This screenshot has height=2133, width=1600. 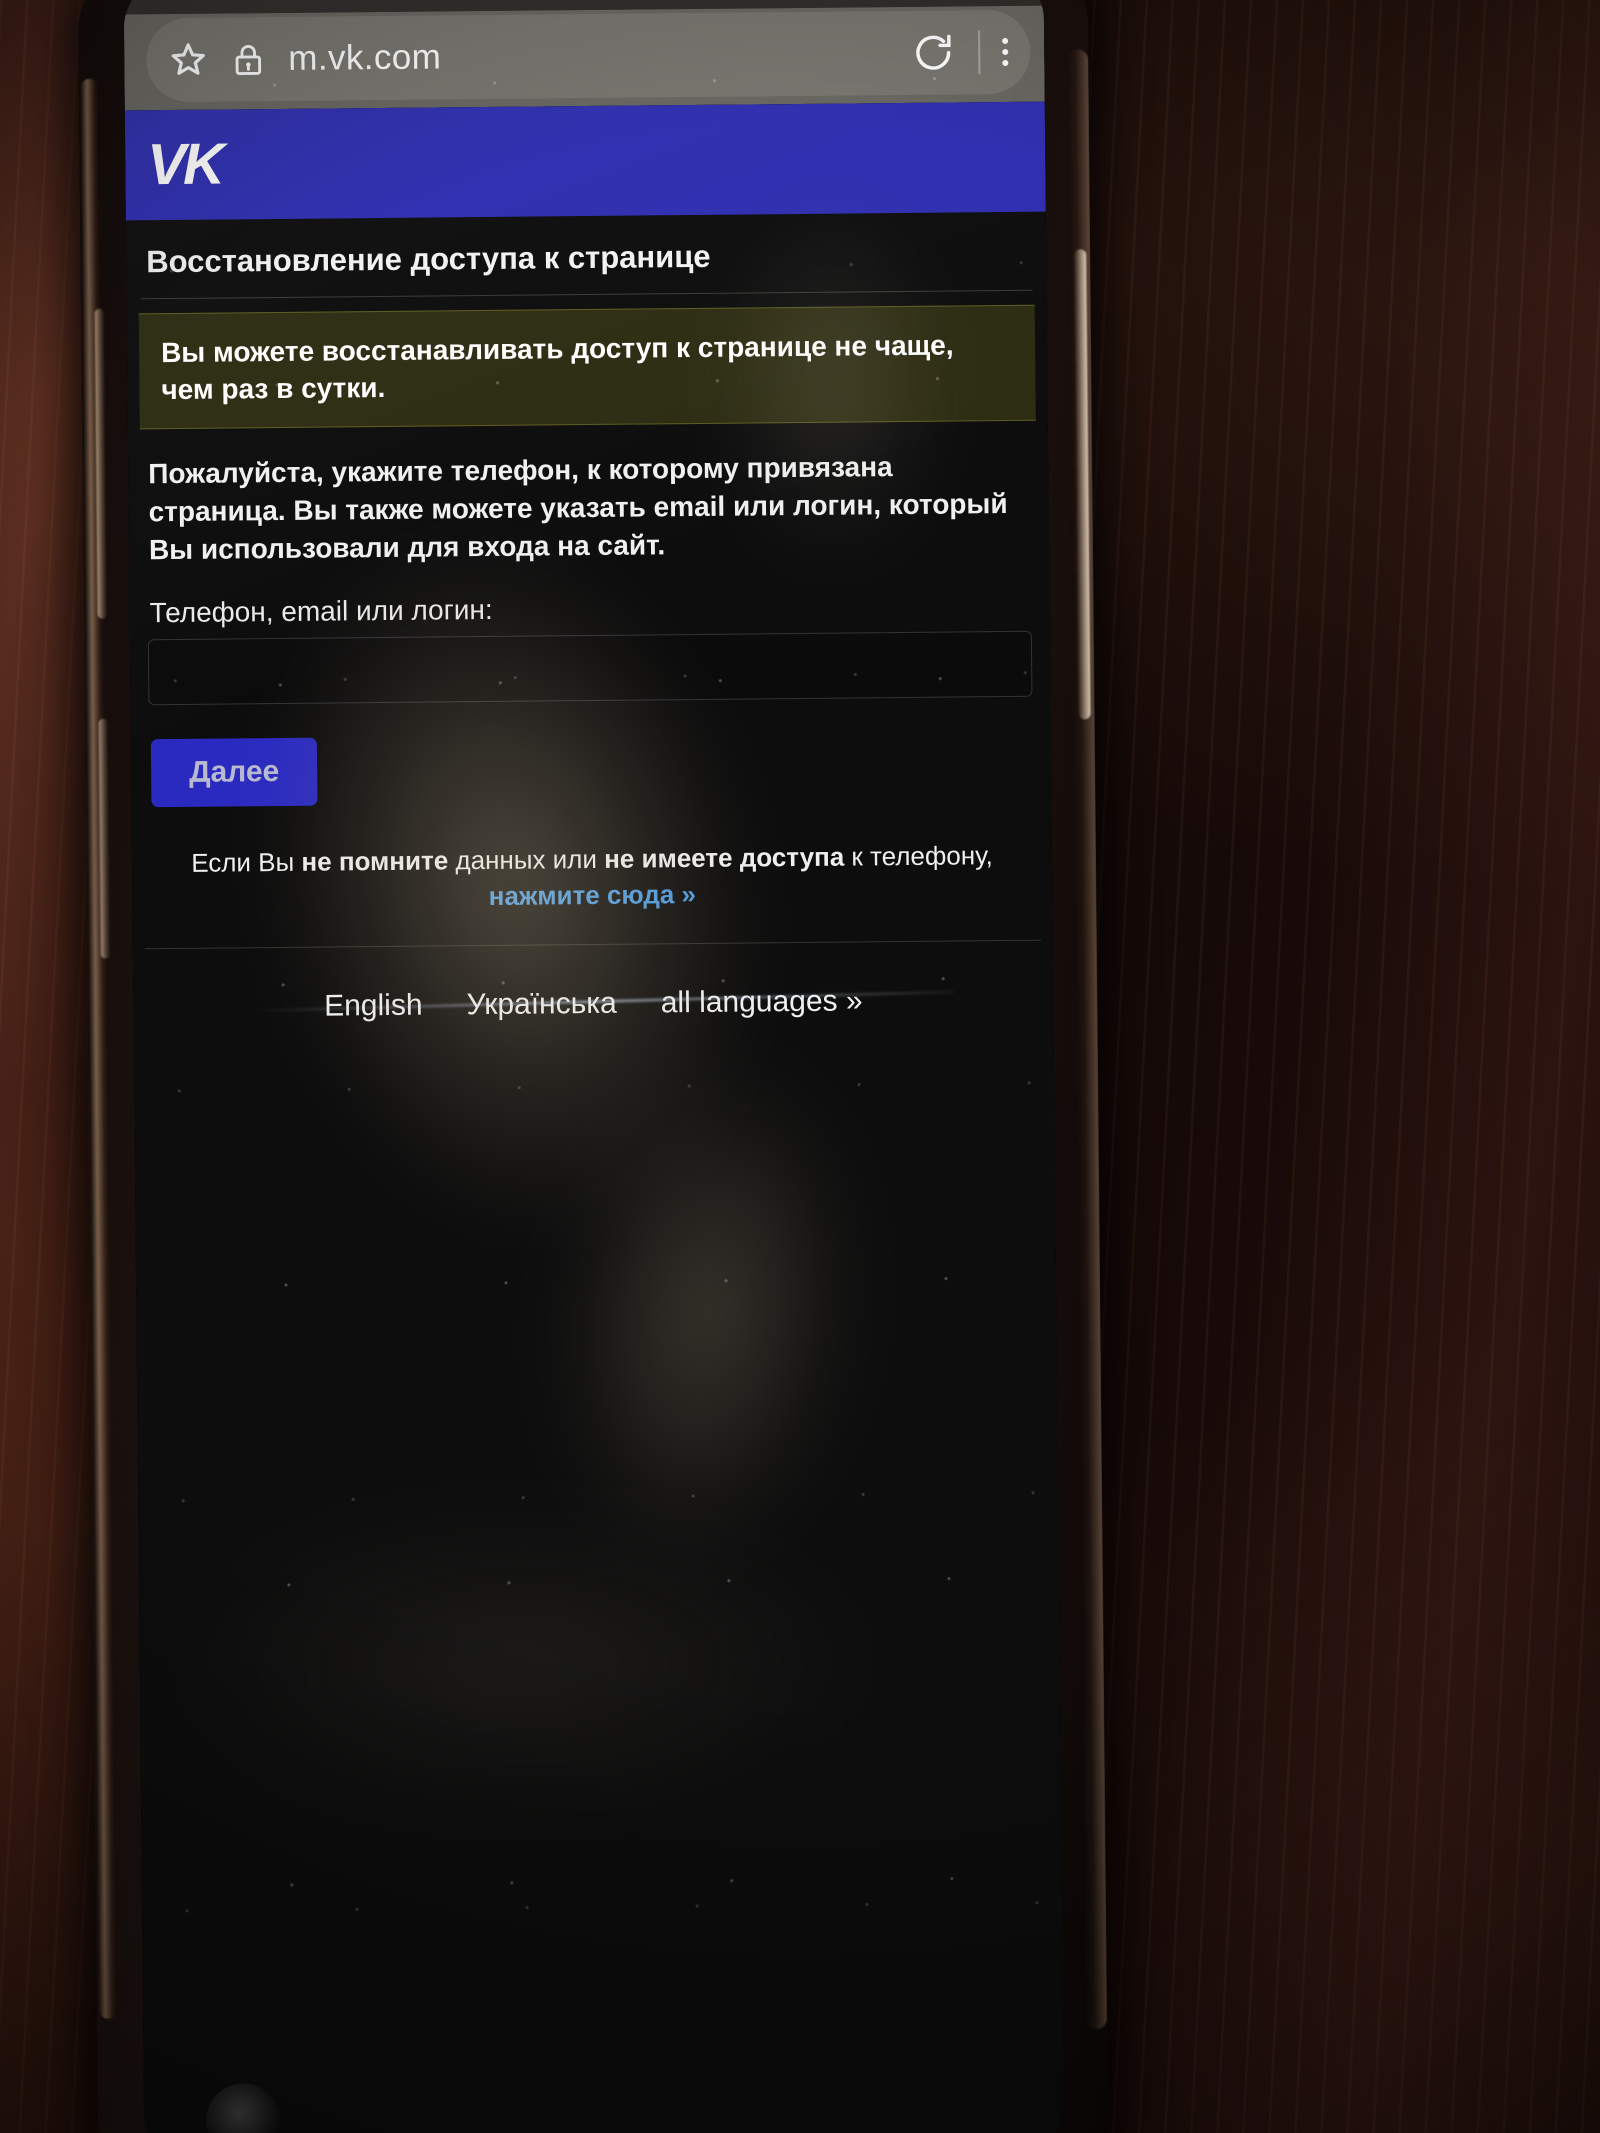 What do you see at coordinates (1082, 484) in the screenshot?
I see `phone-right-highlight` at bounding box center [1082, 484].